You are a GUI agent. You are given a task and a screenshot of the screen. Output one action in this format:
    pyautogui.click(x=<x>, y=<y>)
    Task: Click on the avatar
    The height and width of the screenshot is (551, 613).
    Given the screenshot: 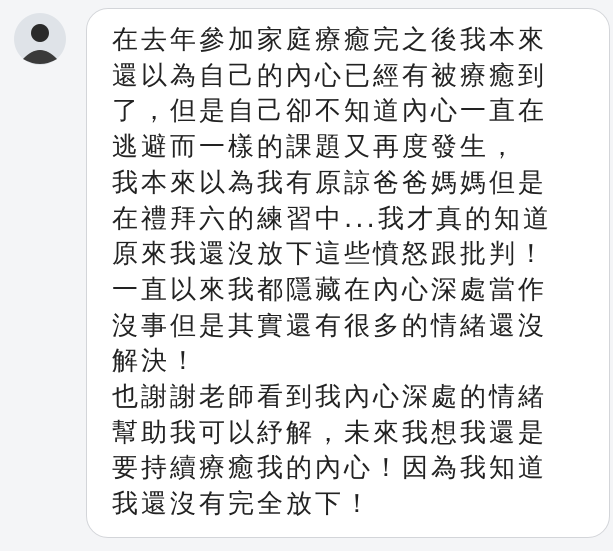 What is the action you would take?
    pyautogui.click(x=40, y=39)
    